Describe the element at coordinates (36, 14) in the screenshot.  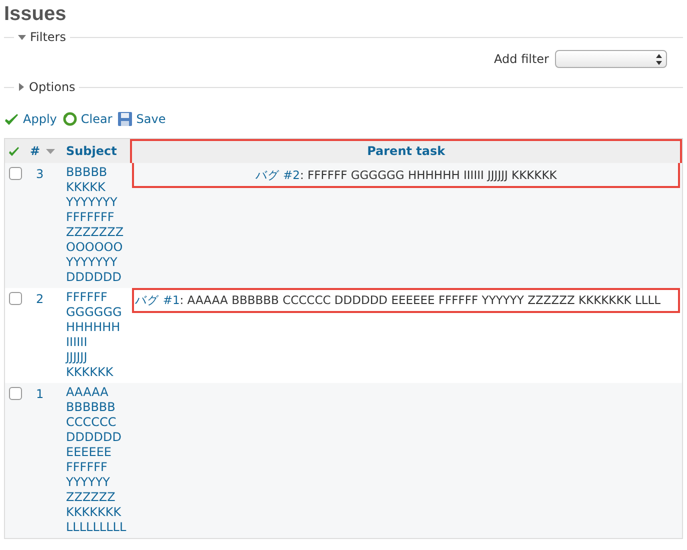
I see `page-title: Issues` at that location.